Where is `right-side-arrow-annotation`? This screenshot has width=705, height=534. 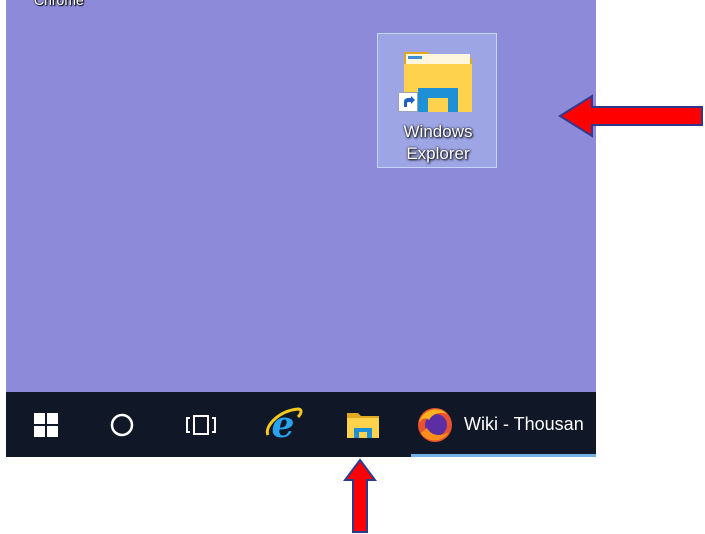
right-side-arrow-annotation is located at coordinates (630, 116).